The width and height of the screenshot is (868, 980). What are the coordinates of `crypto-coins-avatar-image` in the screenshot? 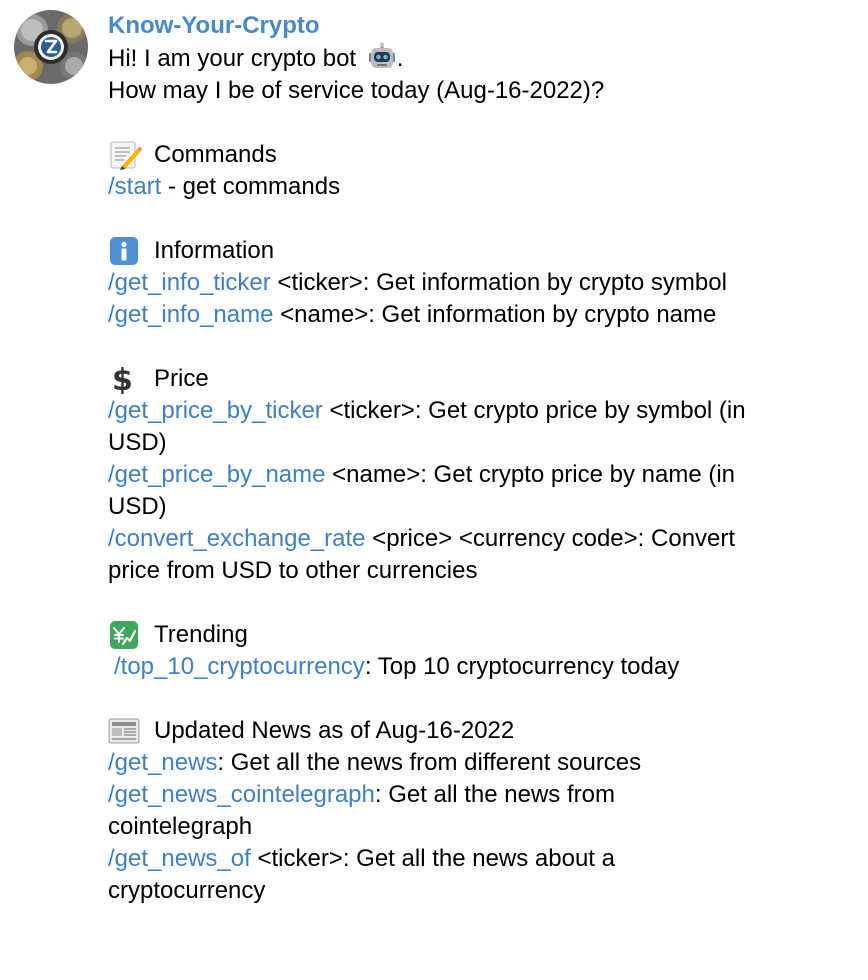 It's located at (51, 47).